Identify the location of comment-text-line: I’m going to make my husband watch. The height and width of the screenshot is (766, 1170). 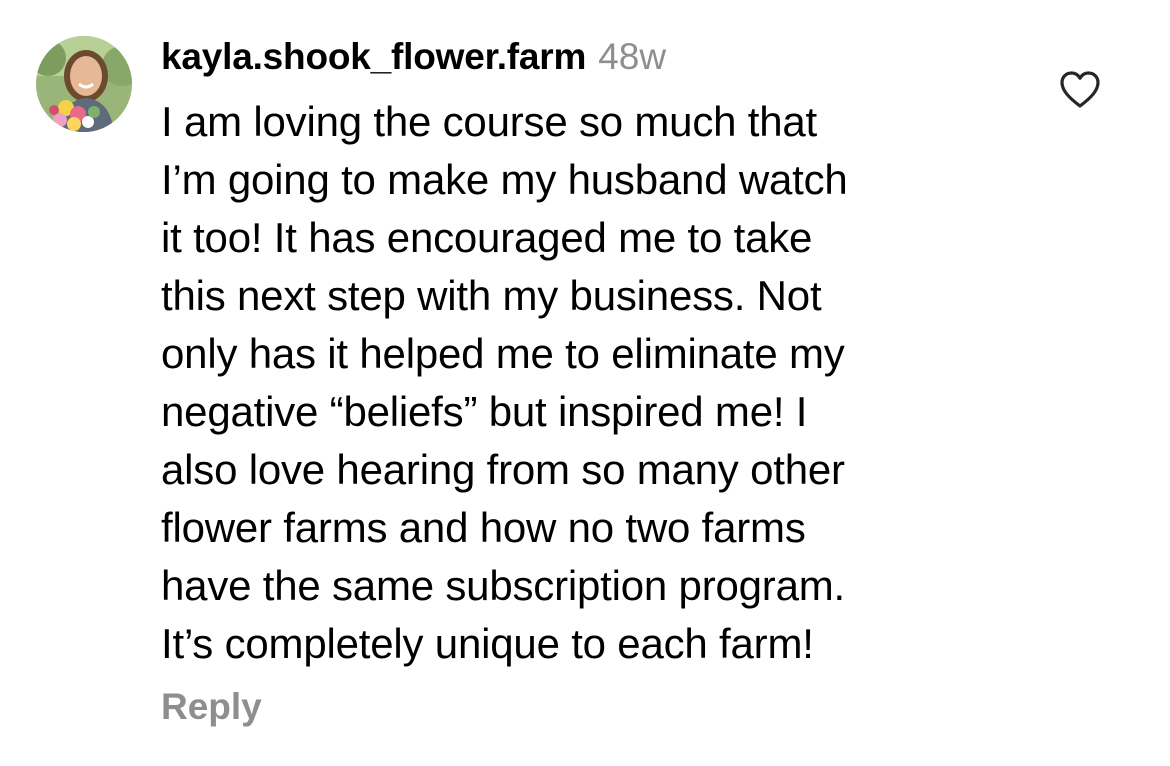
(504, 179).